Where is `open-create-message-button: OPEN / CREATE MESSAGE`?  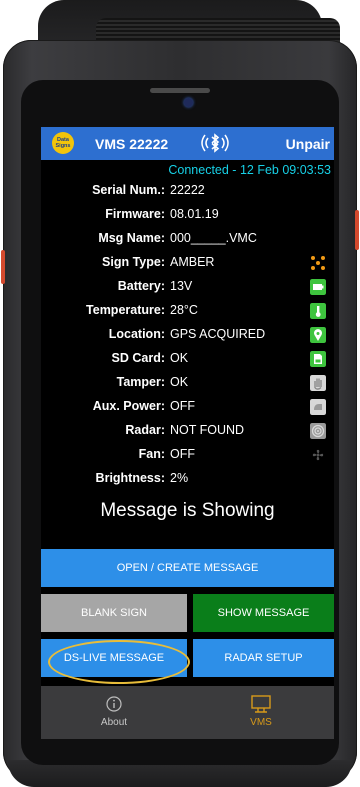 open-create-message-button: OPEN / CREATE MESSAGE is located at coordinates (187, 568).